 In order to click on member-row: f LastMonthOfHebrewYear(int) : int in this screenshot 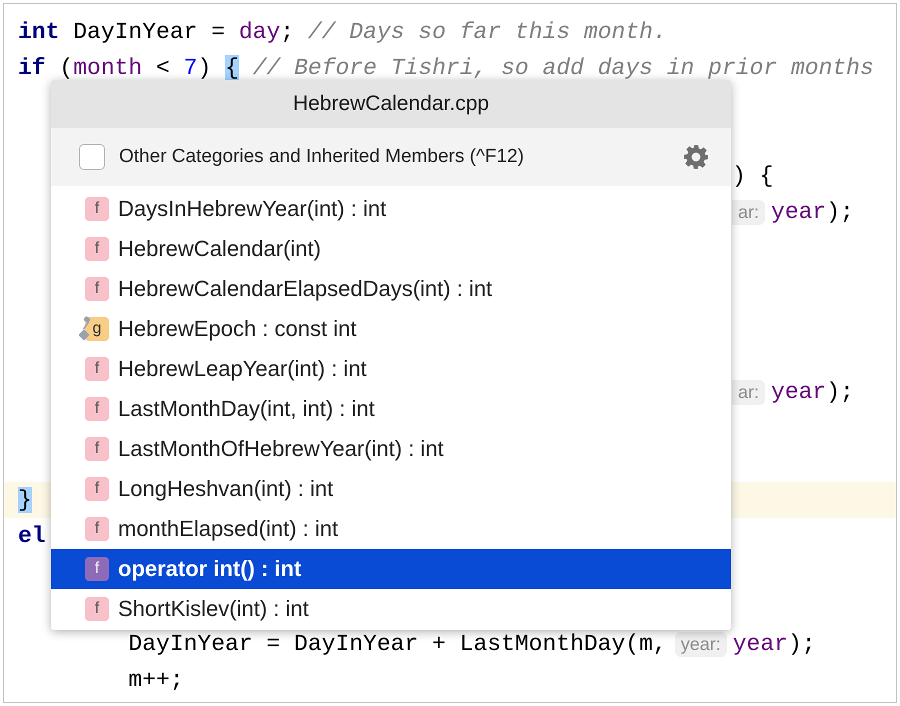, I will do `click(391, 449)`.